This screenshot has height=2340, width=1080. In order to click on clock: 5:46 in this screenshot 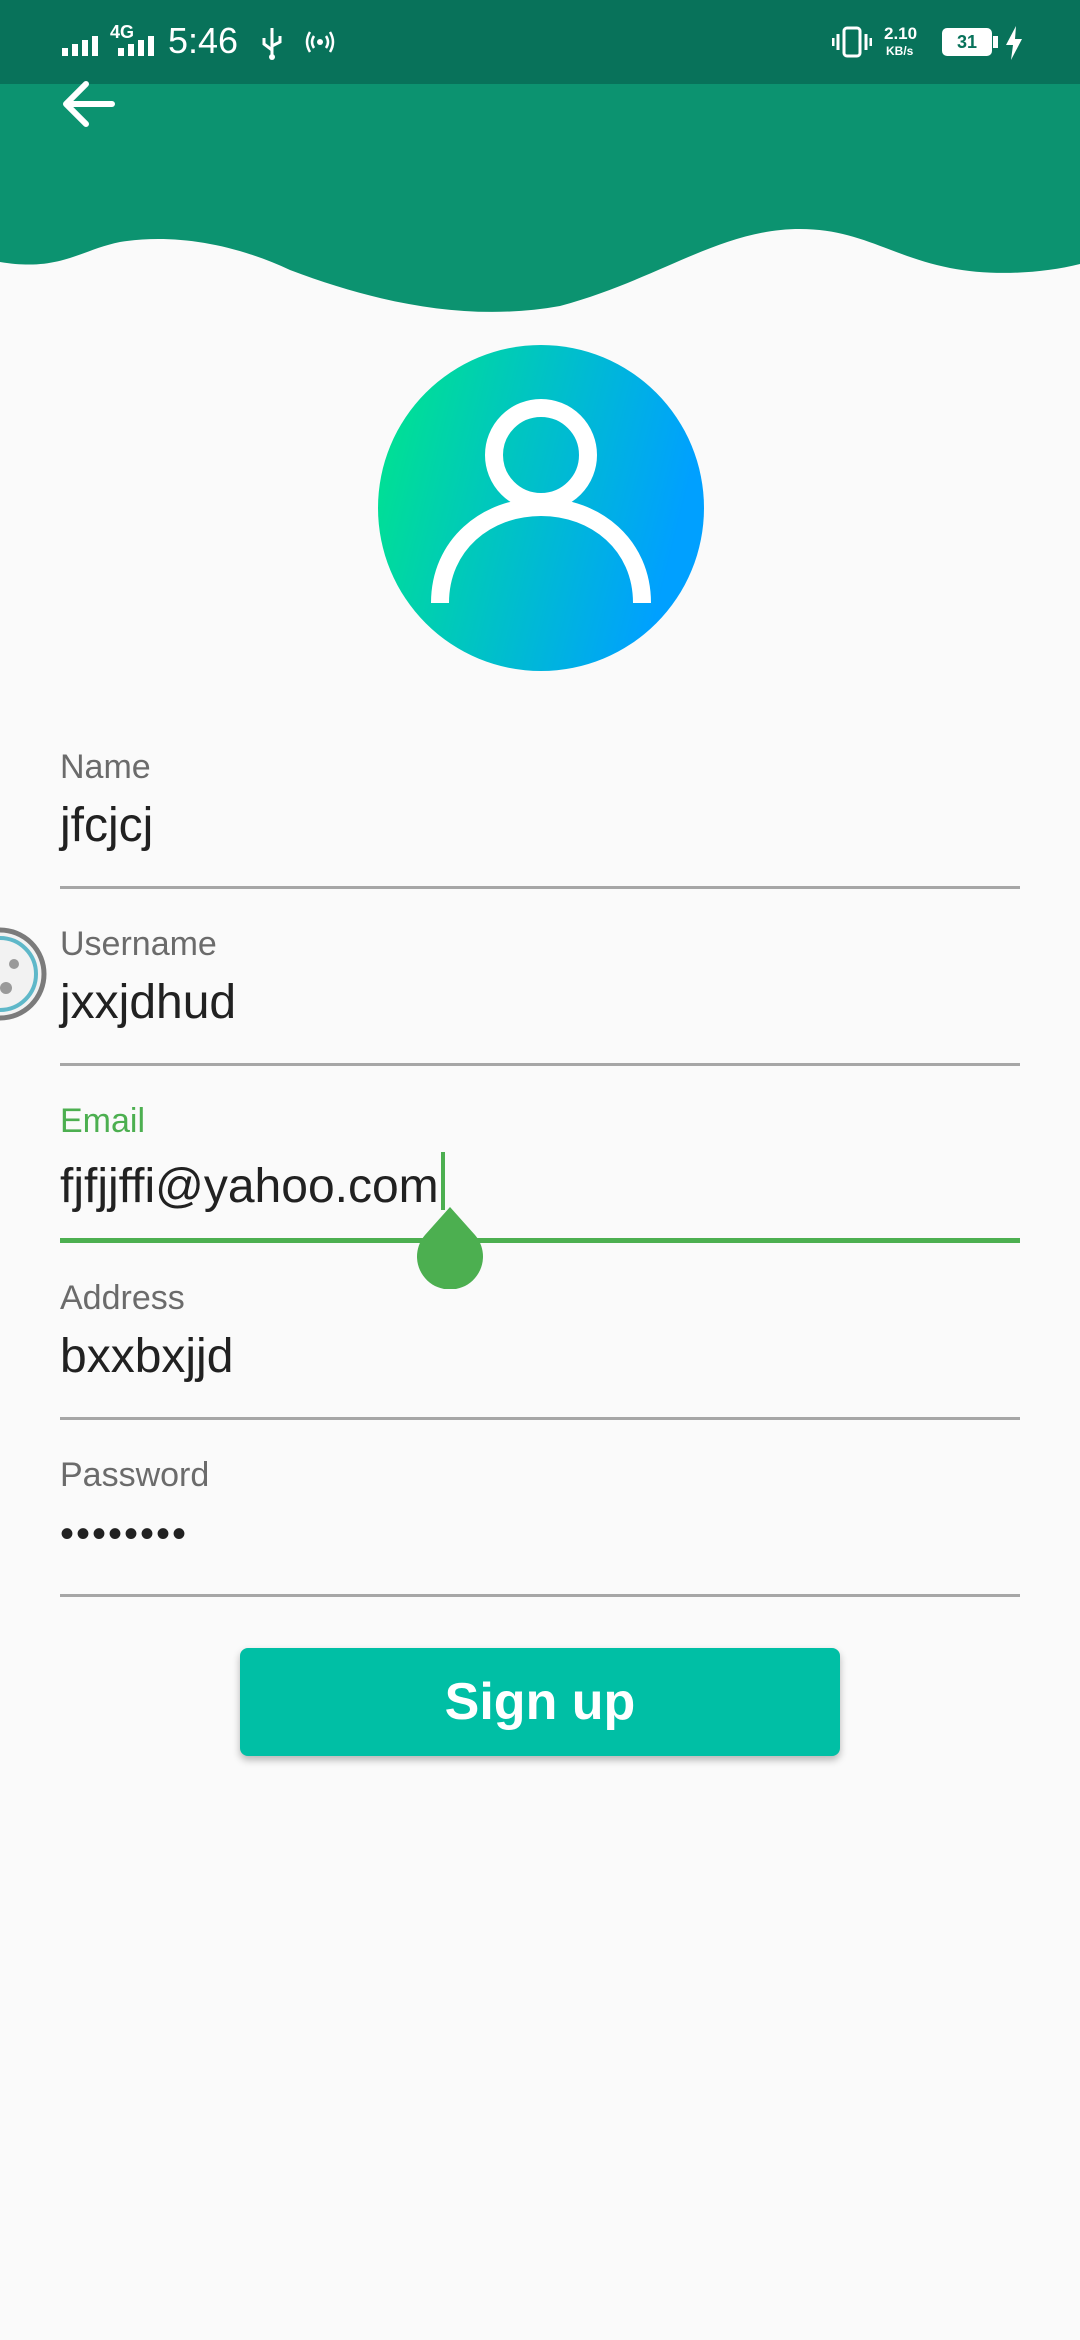, I will do `click(203, 40)`.